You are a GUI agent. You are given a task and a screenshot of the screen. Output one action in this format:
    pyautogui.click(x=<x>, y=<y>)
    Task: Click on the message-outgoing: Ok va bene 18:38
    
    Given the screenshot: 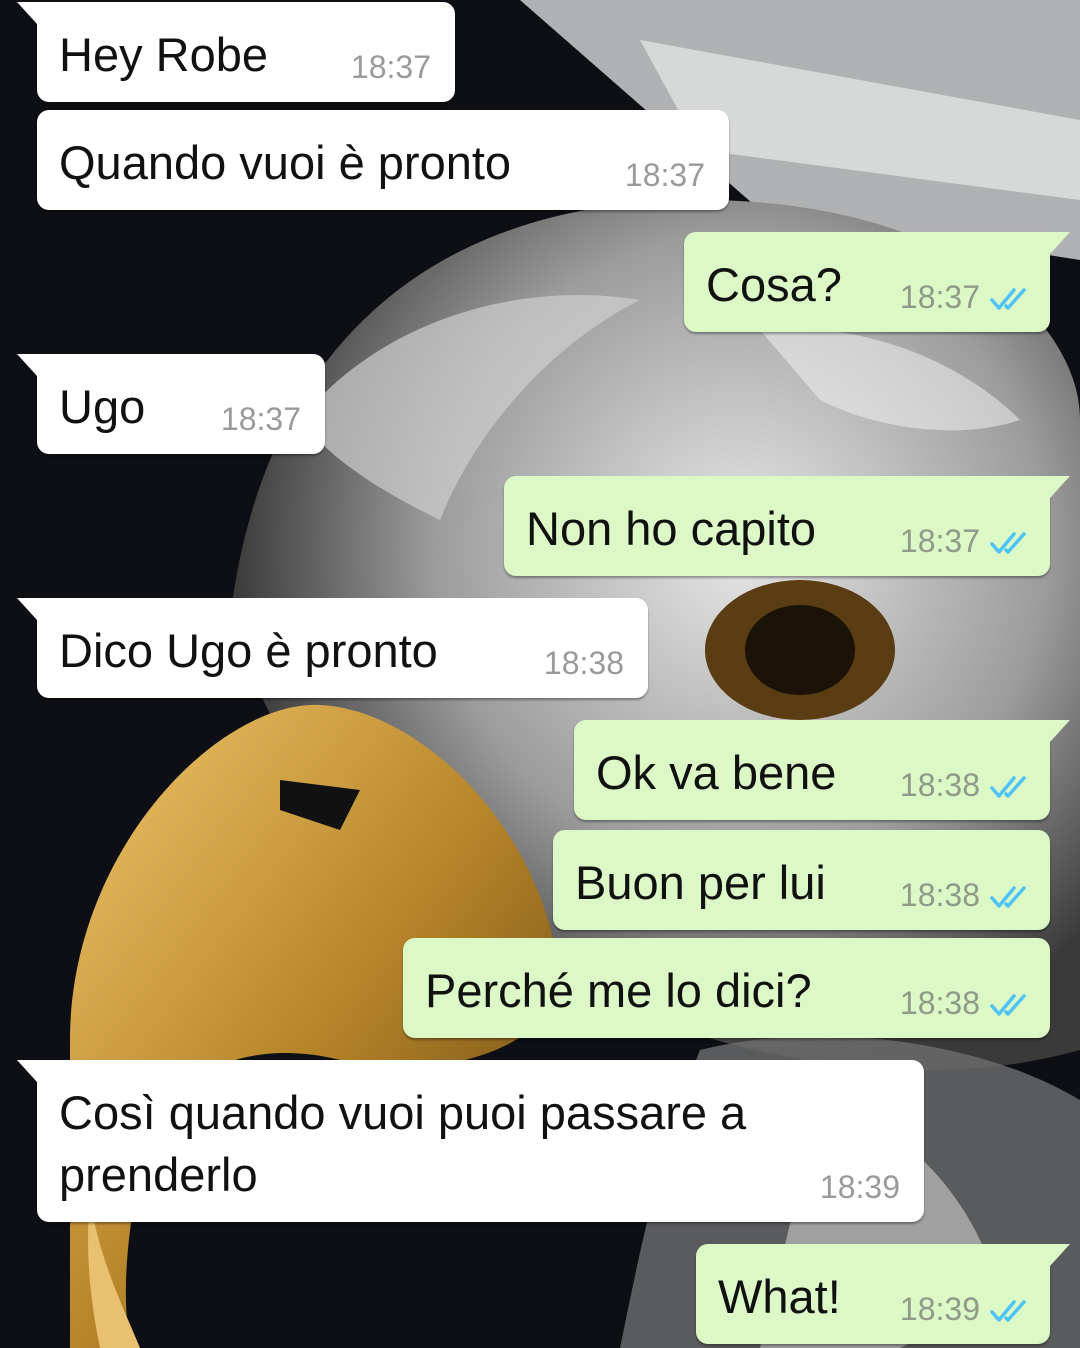 What is the action you would take?
    pyautogui.click(x=822, y=770)
    